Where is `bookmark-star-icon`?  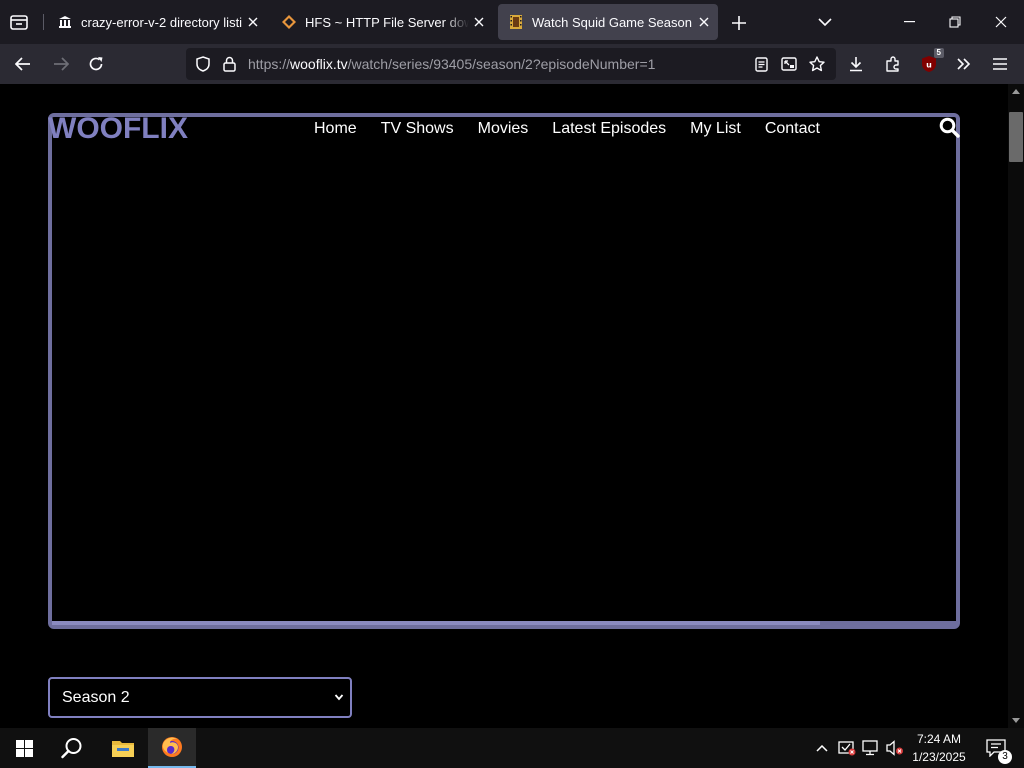 bookmark-star-icon is located at coordinates (817, 64).